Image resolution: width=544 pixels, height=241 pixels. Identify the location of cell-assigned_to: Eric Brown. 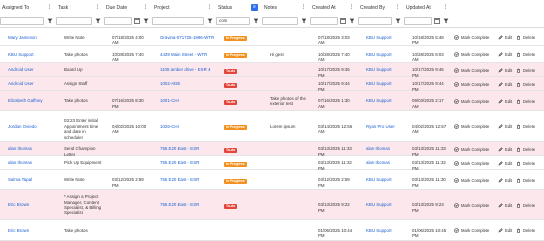
(31, 234).